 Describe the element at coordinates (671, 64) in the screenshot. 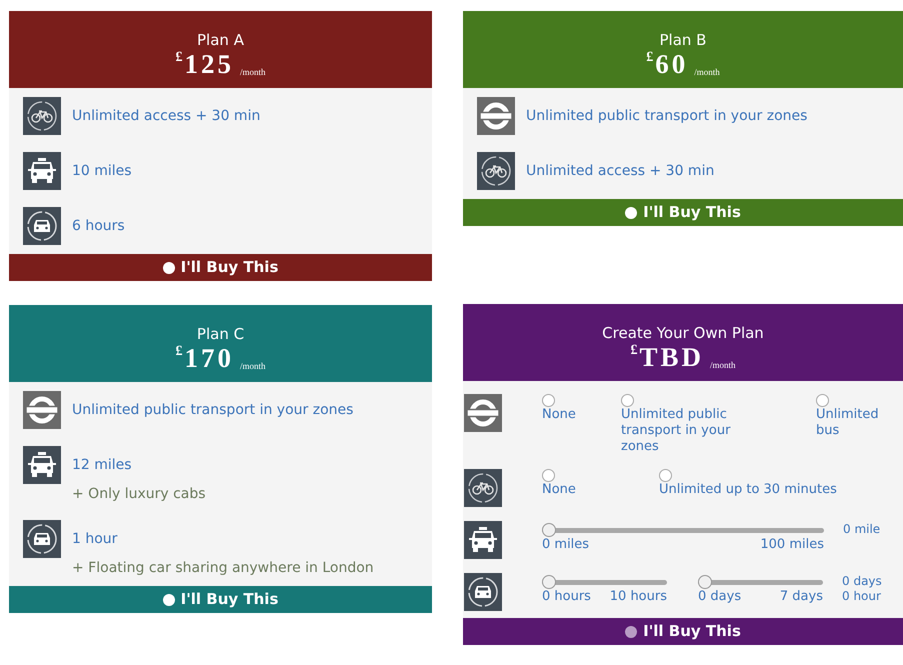

I see `plan-price: 60` at that location.